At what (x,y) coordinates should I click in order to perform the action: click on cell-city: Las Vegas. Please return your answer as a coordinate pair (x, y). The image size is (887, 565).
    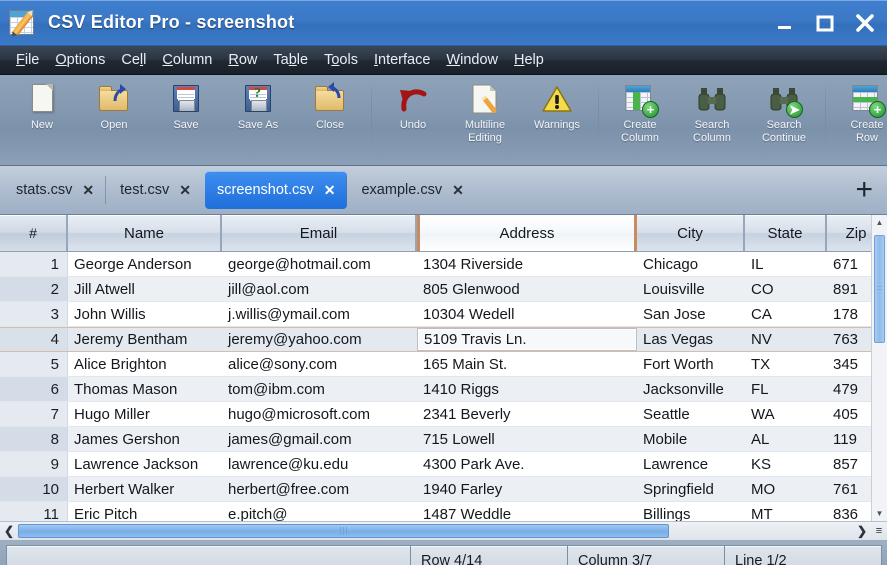
    Looking at the image, I should click on (691, 339).